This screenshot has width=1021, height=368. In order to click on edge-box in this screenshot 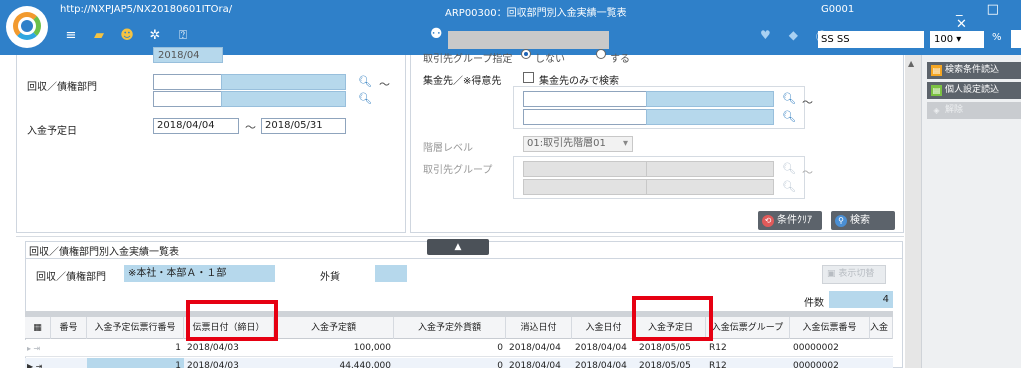, I will do `click(1016, 39)`.